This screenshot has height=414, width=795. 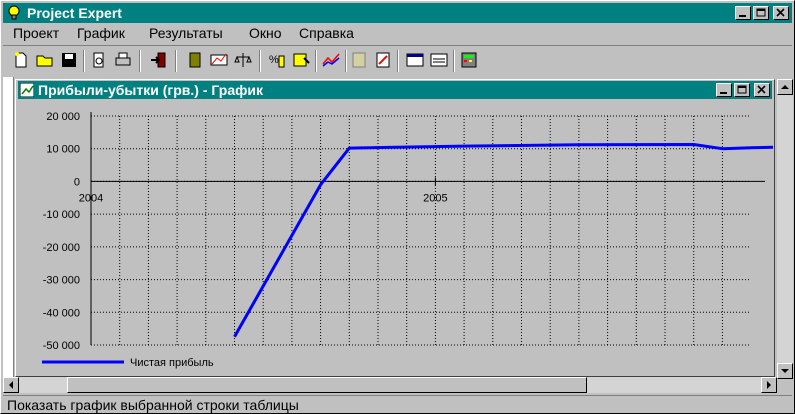 I want to click on y-tick-label: 20 000, so click(x=63, y=117).